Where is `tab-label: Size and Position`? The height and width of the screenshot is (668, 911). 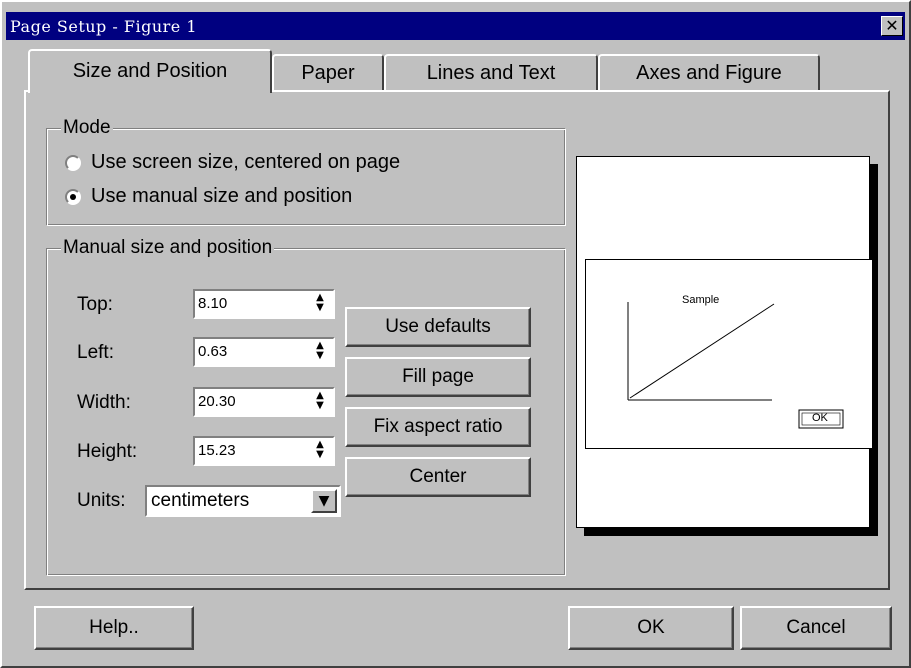
tab-label: Size and Position is located at coordinates (150, 71).